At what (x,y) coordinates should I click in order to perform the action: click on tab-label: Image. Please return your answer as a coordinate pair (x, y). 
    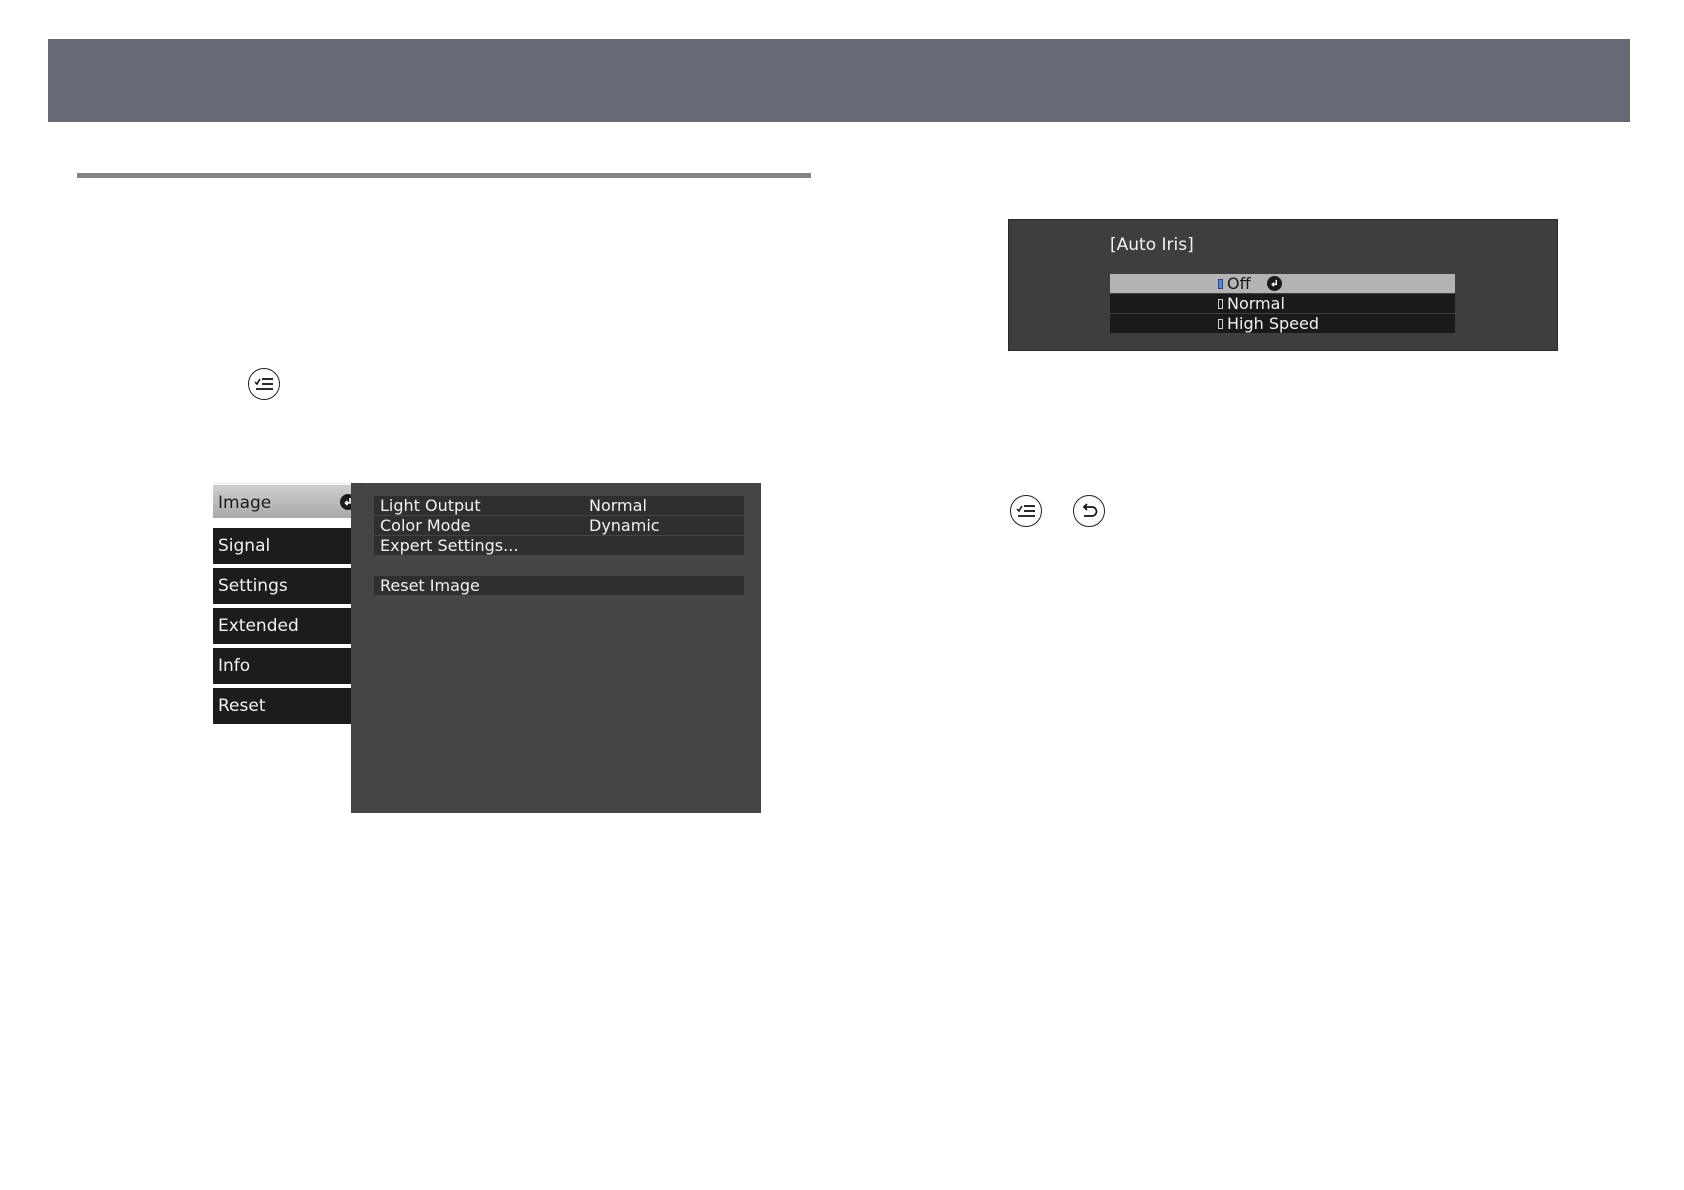
    Looking at the image, I should click on (245, 503).